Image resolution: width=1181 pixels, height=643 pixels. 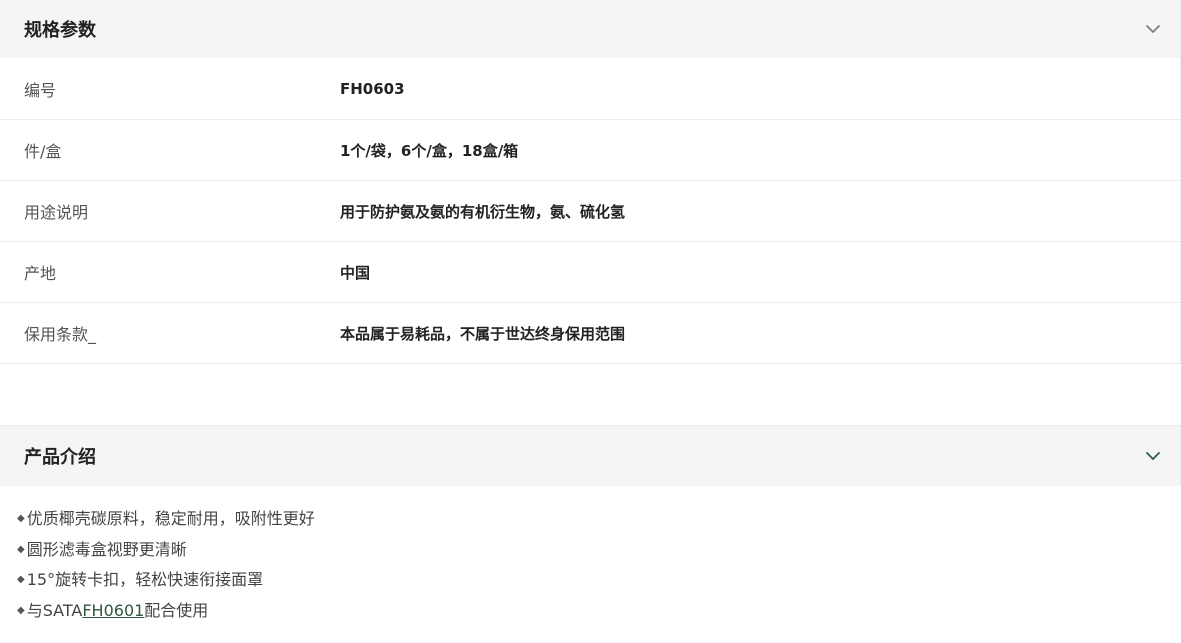 I want to click on spec-label: 用途说明, so click(x=56, y=212).